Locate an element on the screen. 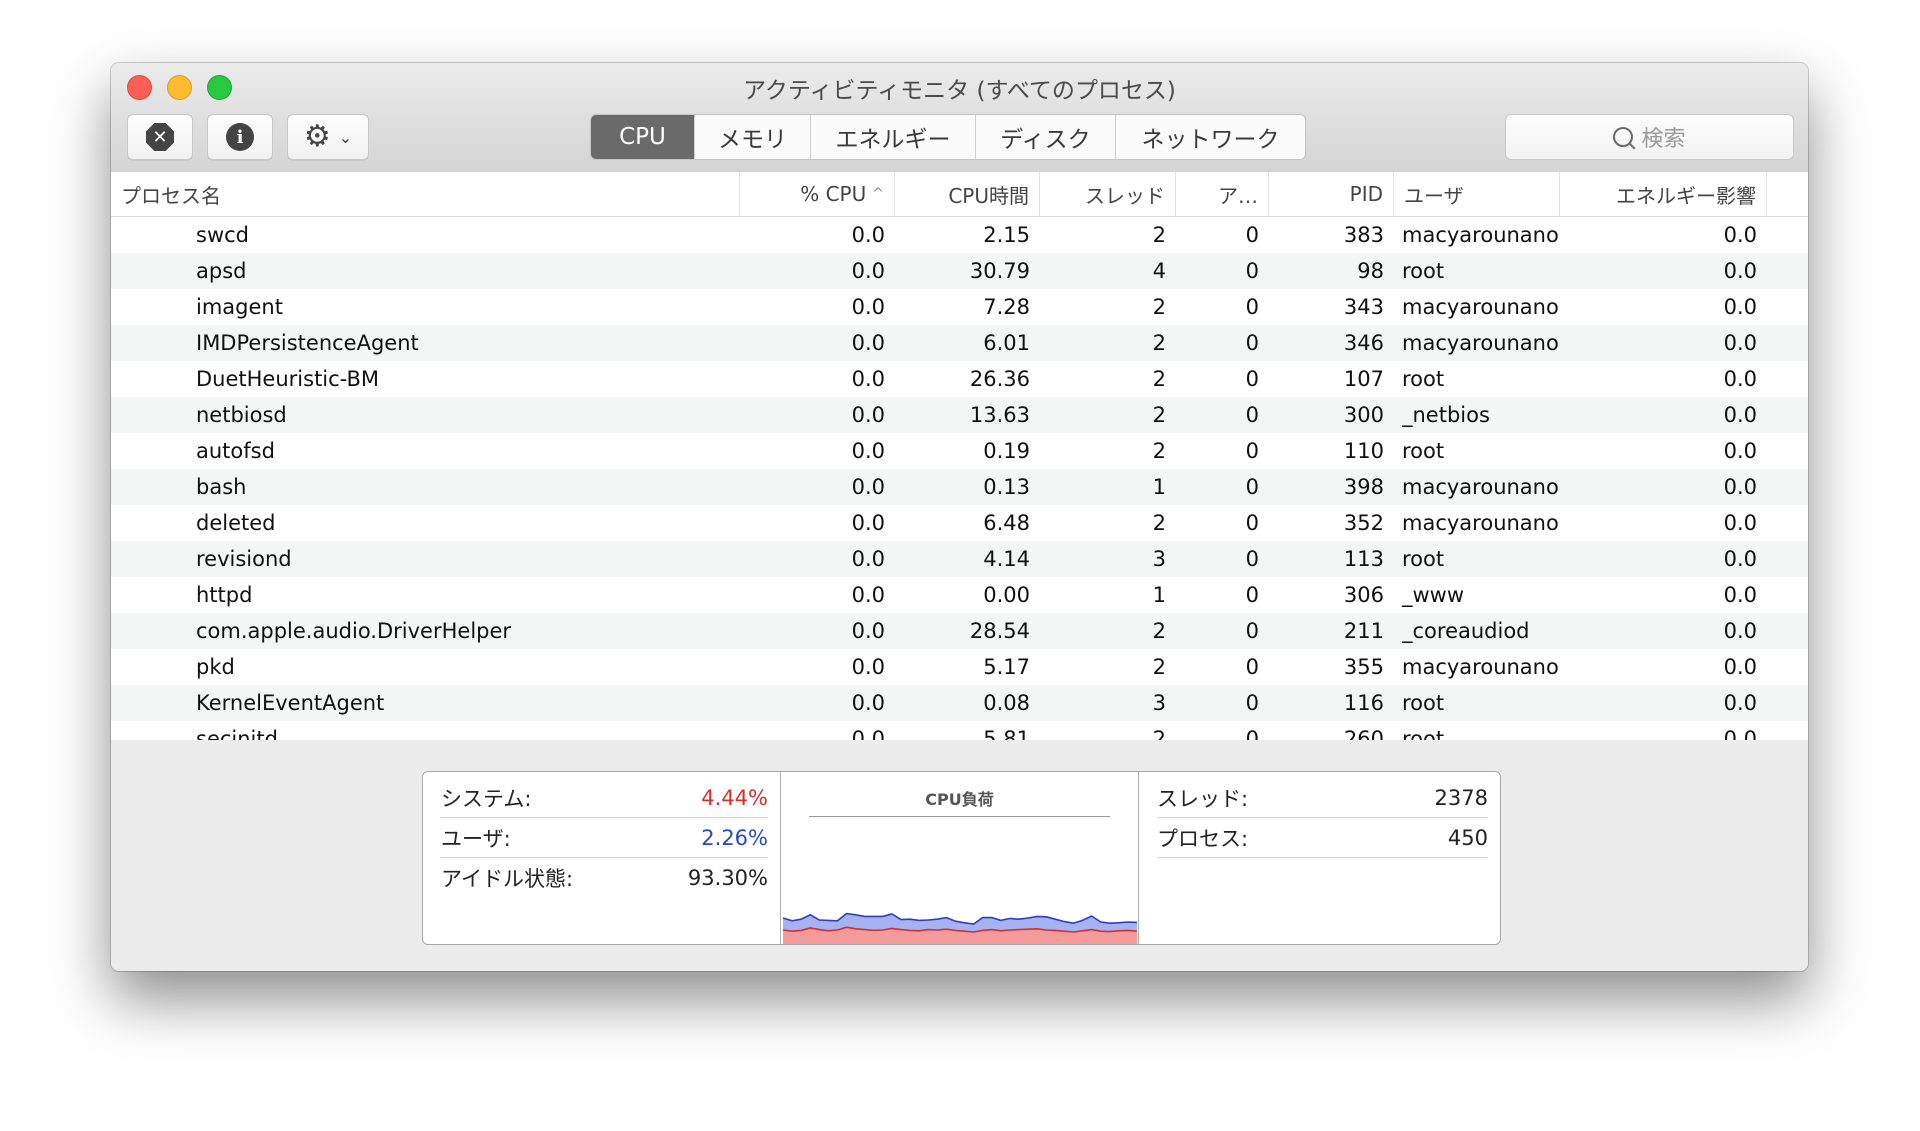  table-row: DuetHeuristic-BM 0.0 26.36 2 0 107 root 0.0 is located at coordinates (959, 379).